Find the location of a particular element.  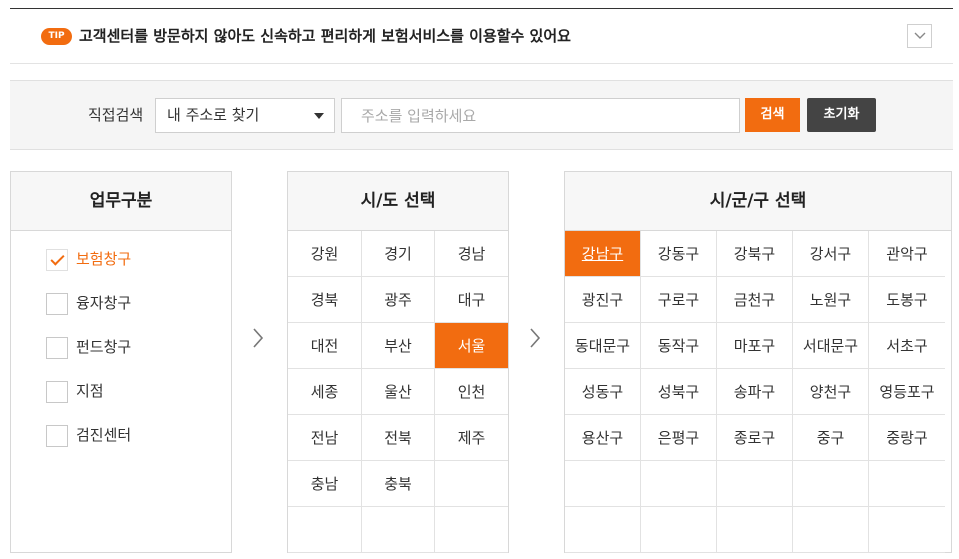

business-option-label: 융자창구 is located at coordinates (104, 303).